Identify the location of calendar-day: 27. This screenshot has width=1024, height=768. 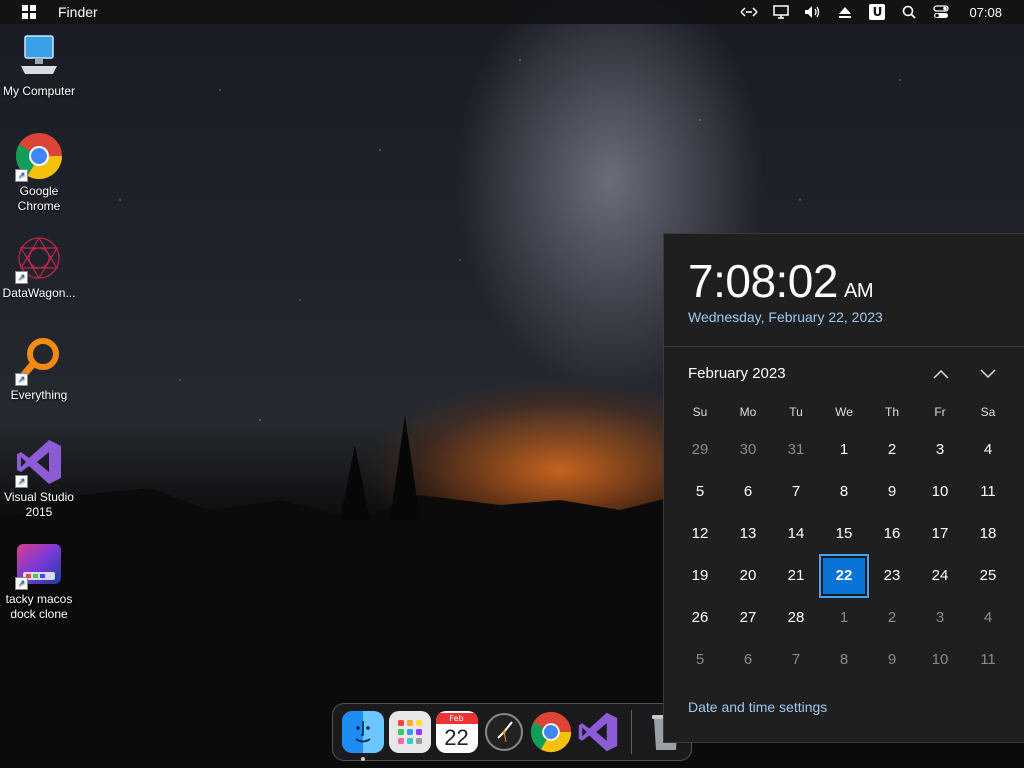
(748, 618).